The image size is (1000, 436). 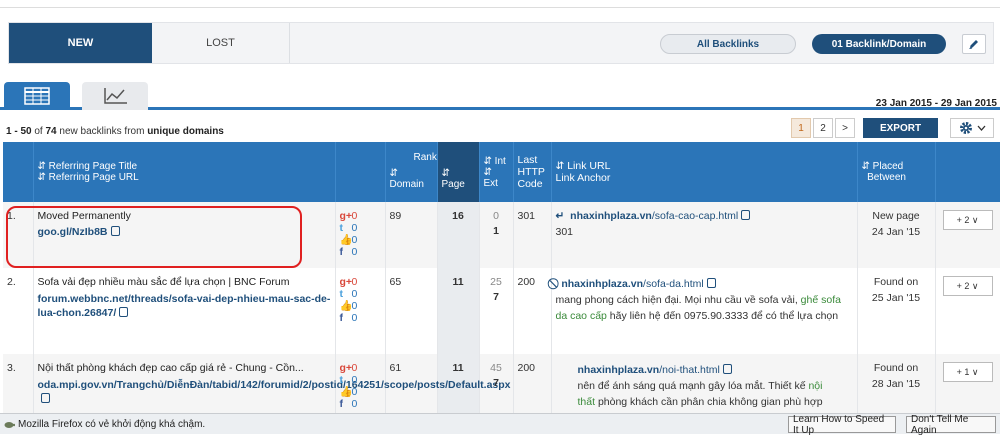 I want to click on turtle-icon, so click(x=9, y=425).